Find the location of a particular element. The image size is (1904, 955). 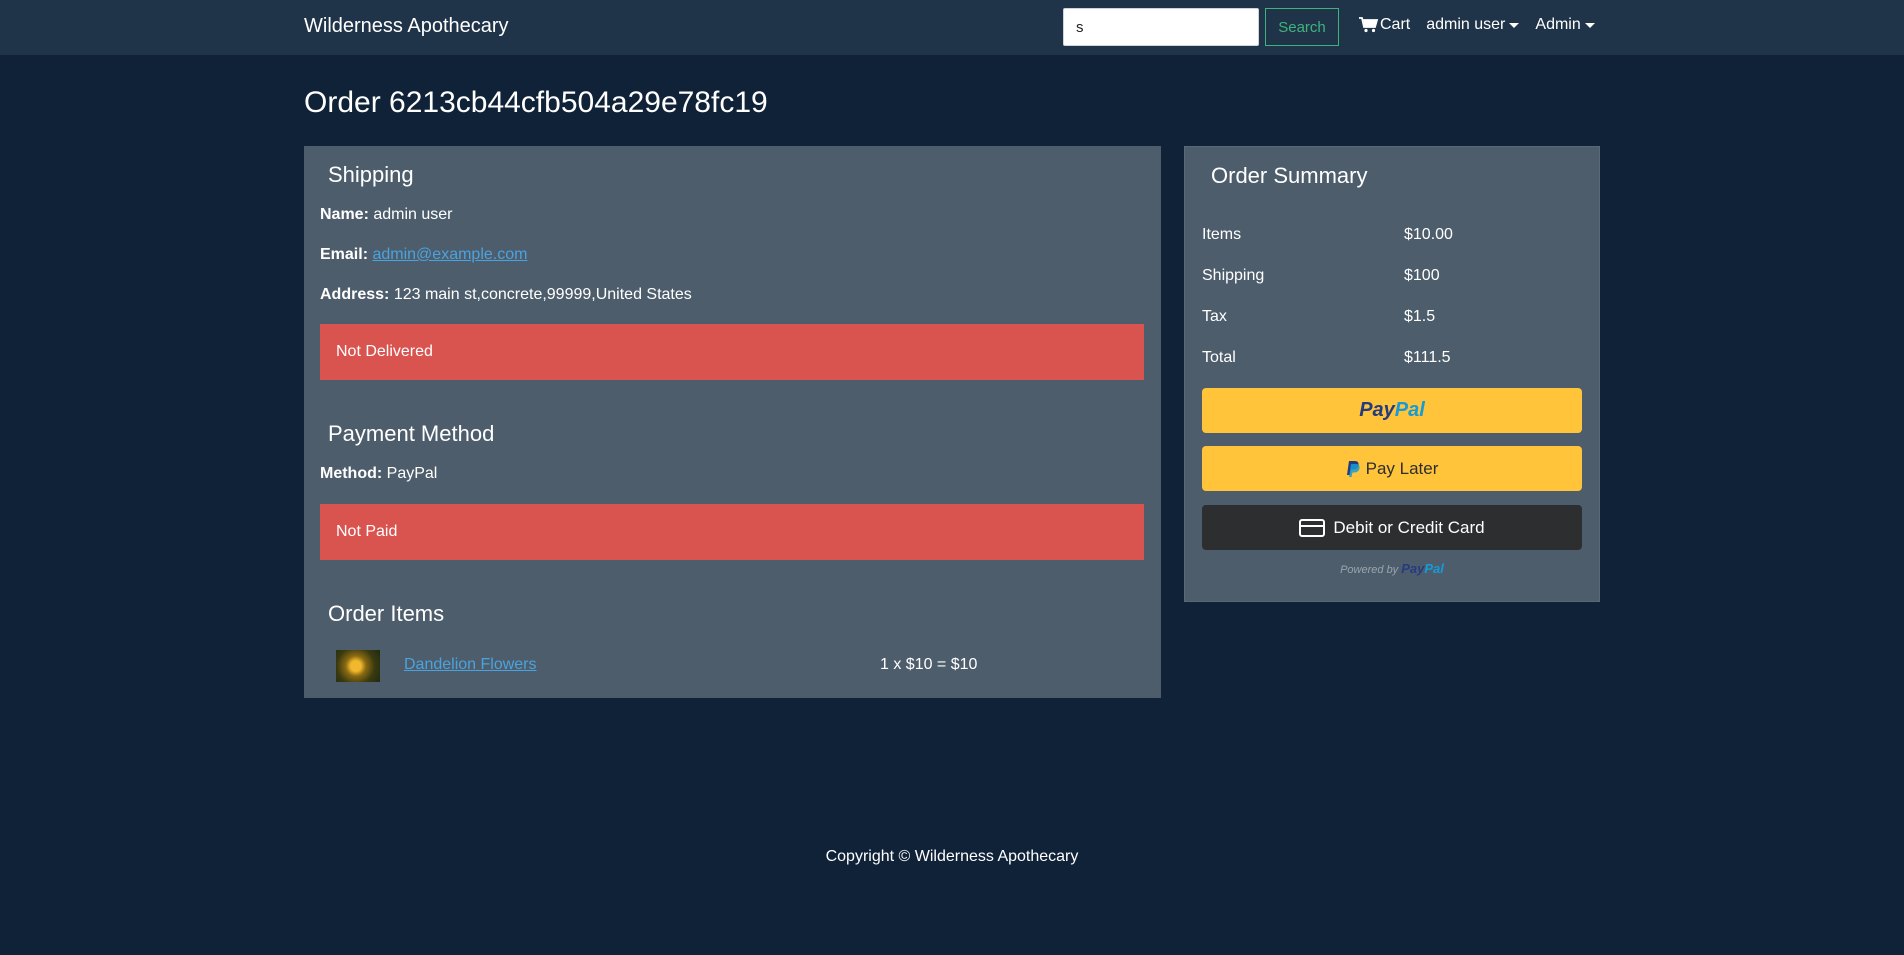

summary-label: Tax is located at coordinates (1214, 316).